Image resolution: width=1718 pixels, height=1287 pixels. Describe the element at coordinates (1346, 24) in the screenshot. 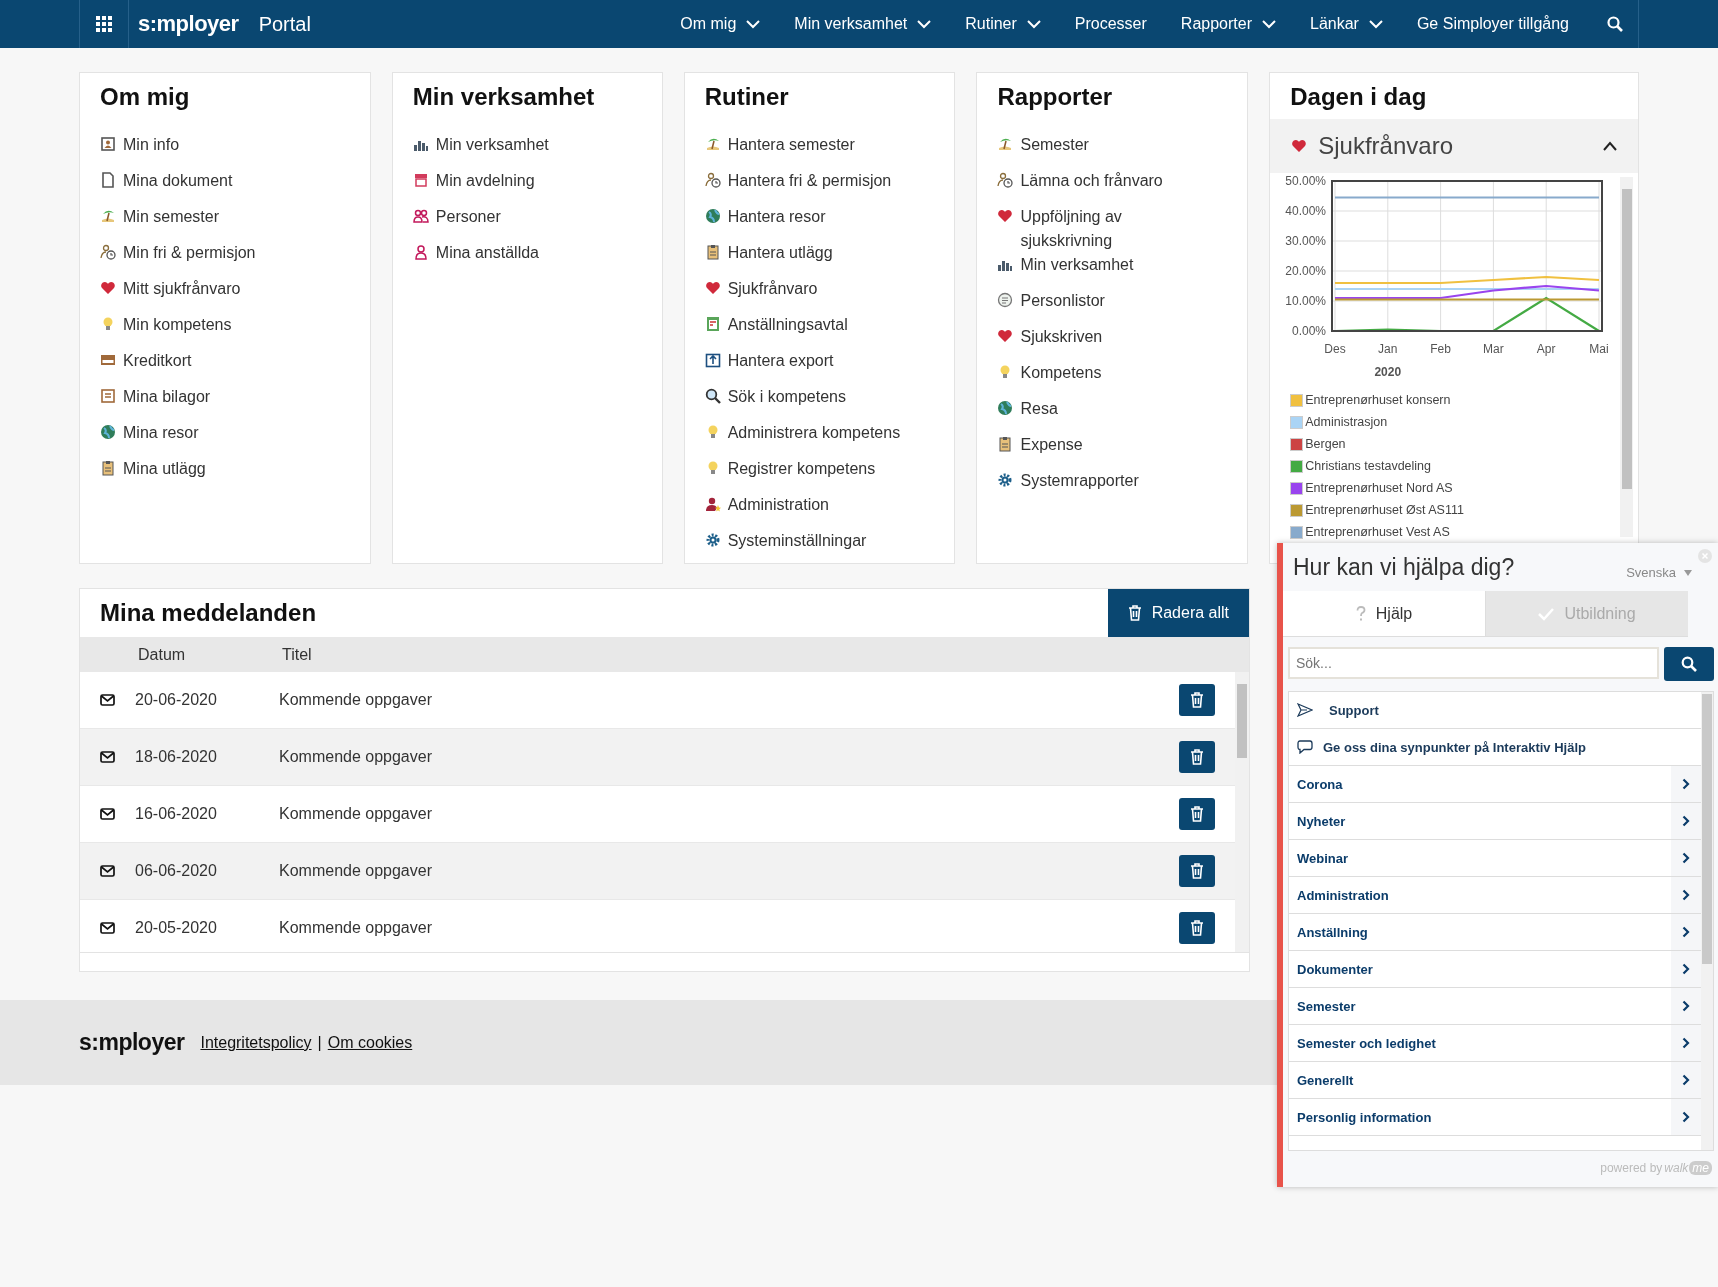

I see `nav-menu-item: Länkar` at that location.